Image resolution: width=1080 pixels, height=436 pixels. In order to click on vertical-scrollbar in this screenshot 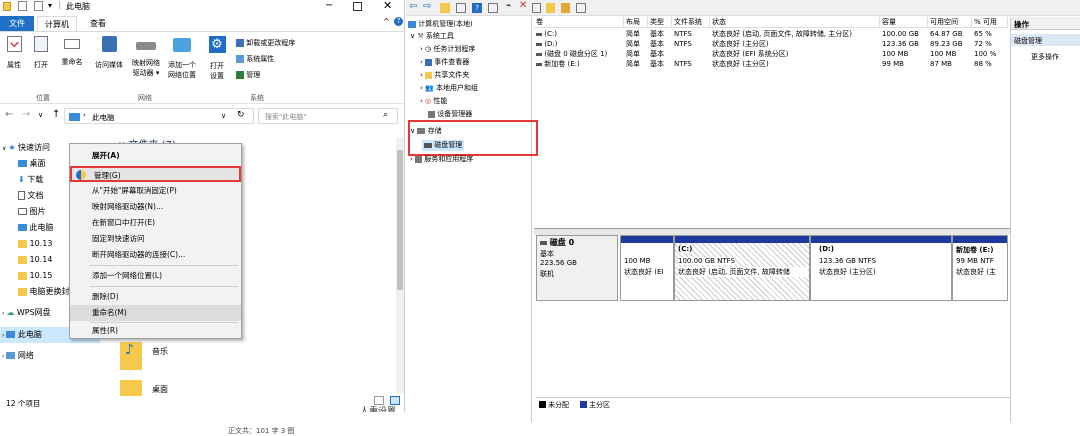, I will do `click(400, 265)`.